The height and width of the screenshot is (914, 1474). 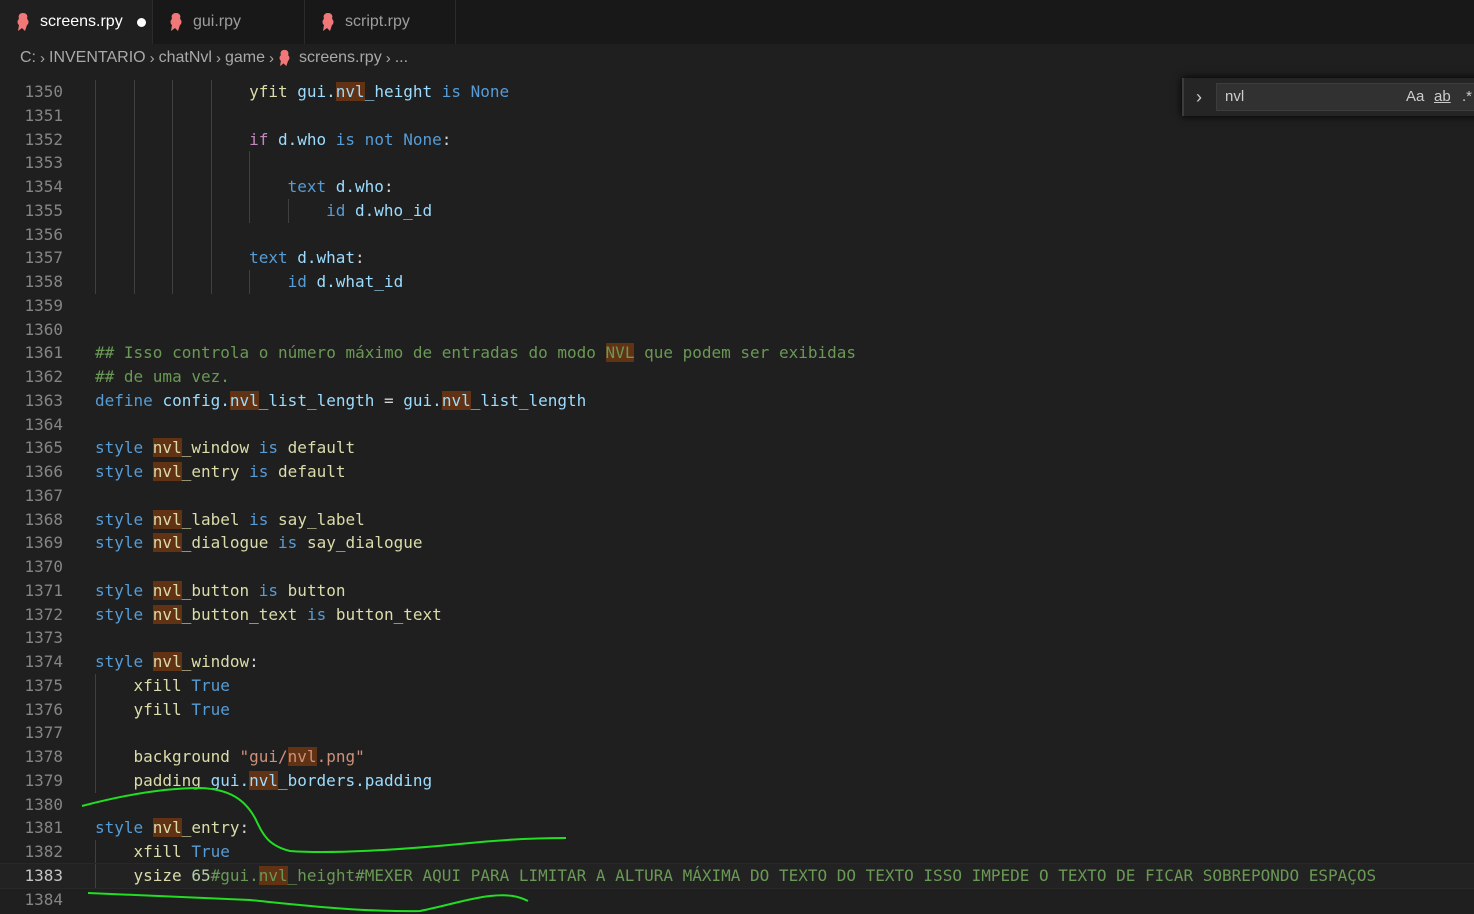 I want to click on code-line: 1362 ## de uma vez., so click(x=737, y=377).